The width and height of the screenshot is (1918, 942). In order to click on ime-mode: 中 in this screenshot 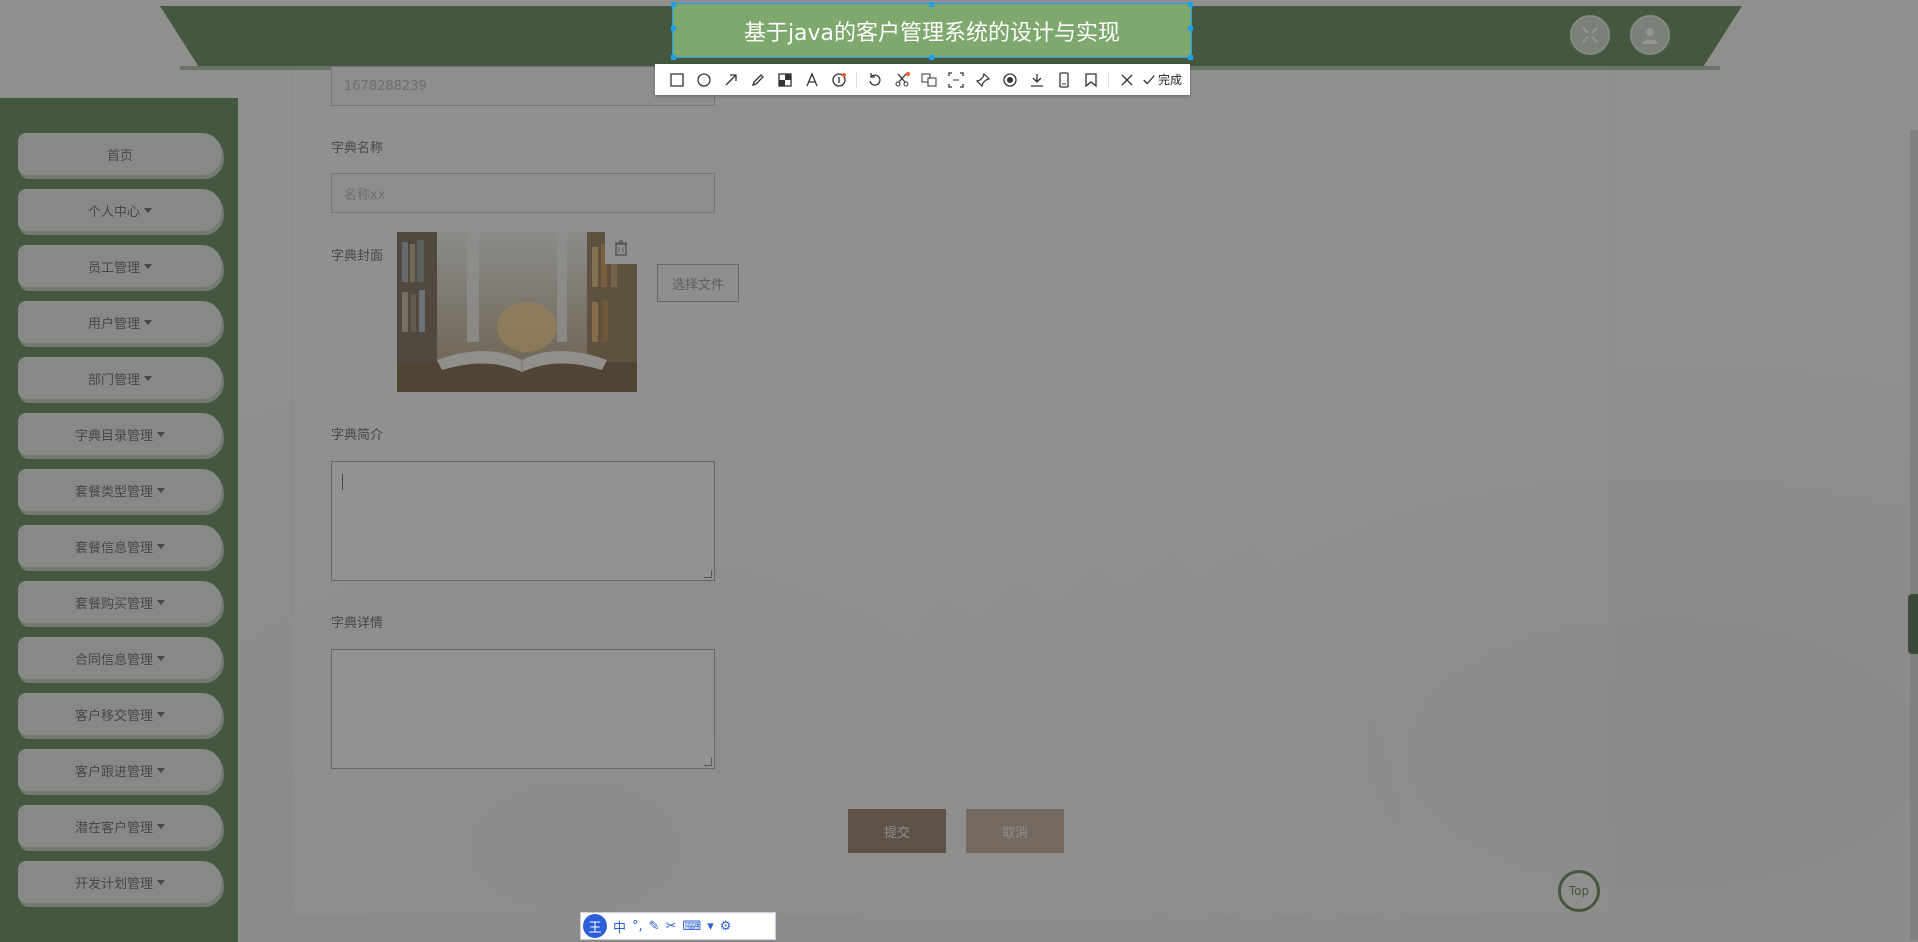, I will do `click(619, 926)`.